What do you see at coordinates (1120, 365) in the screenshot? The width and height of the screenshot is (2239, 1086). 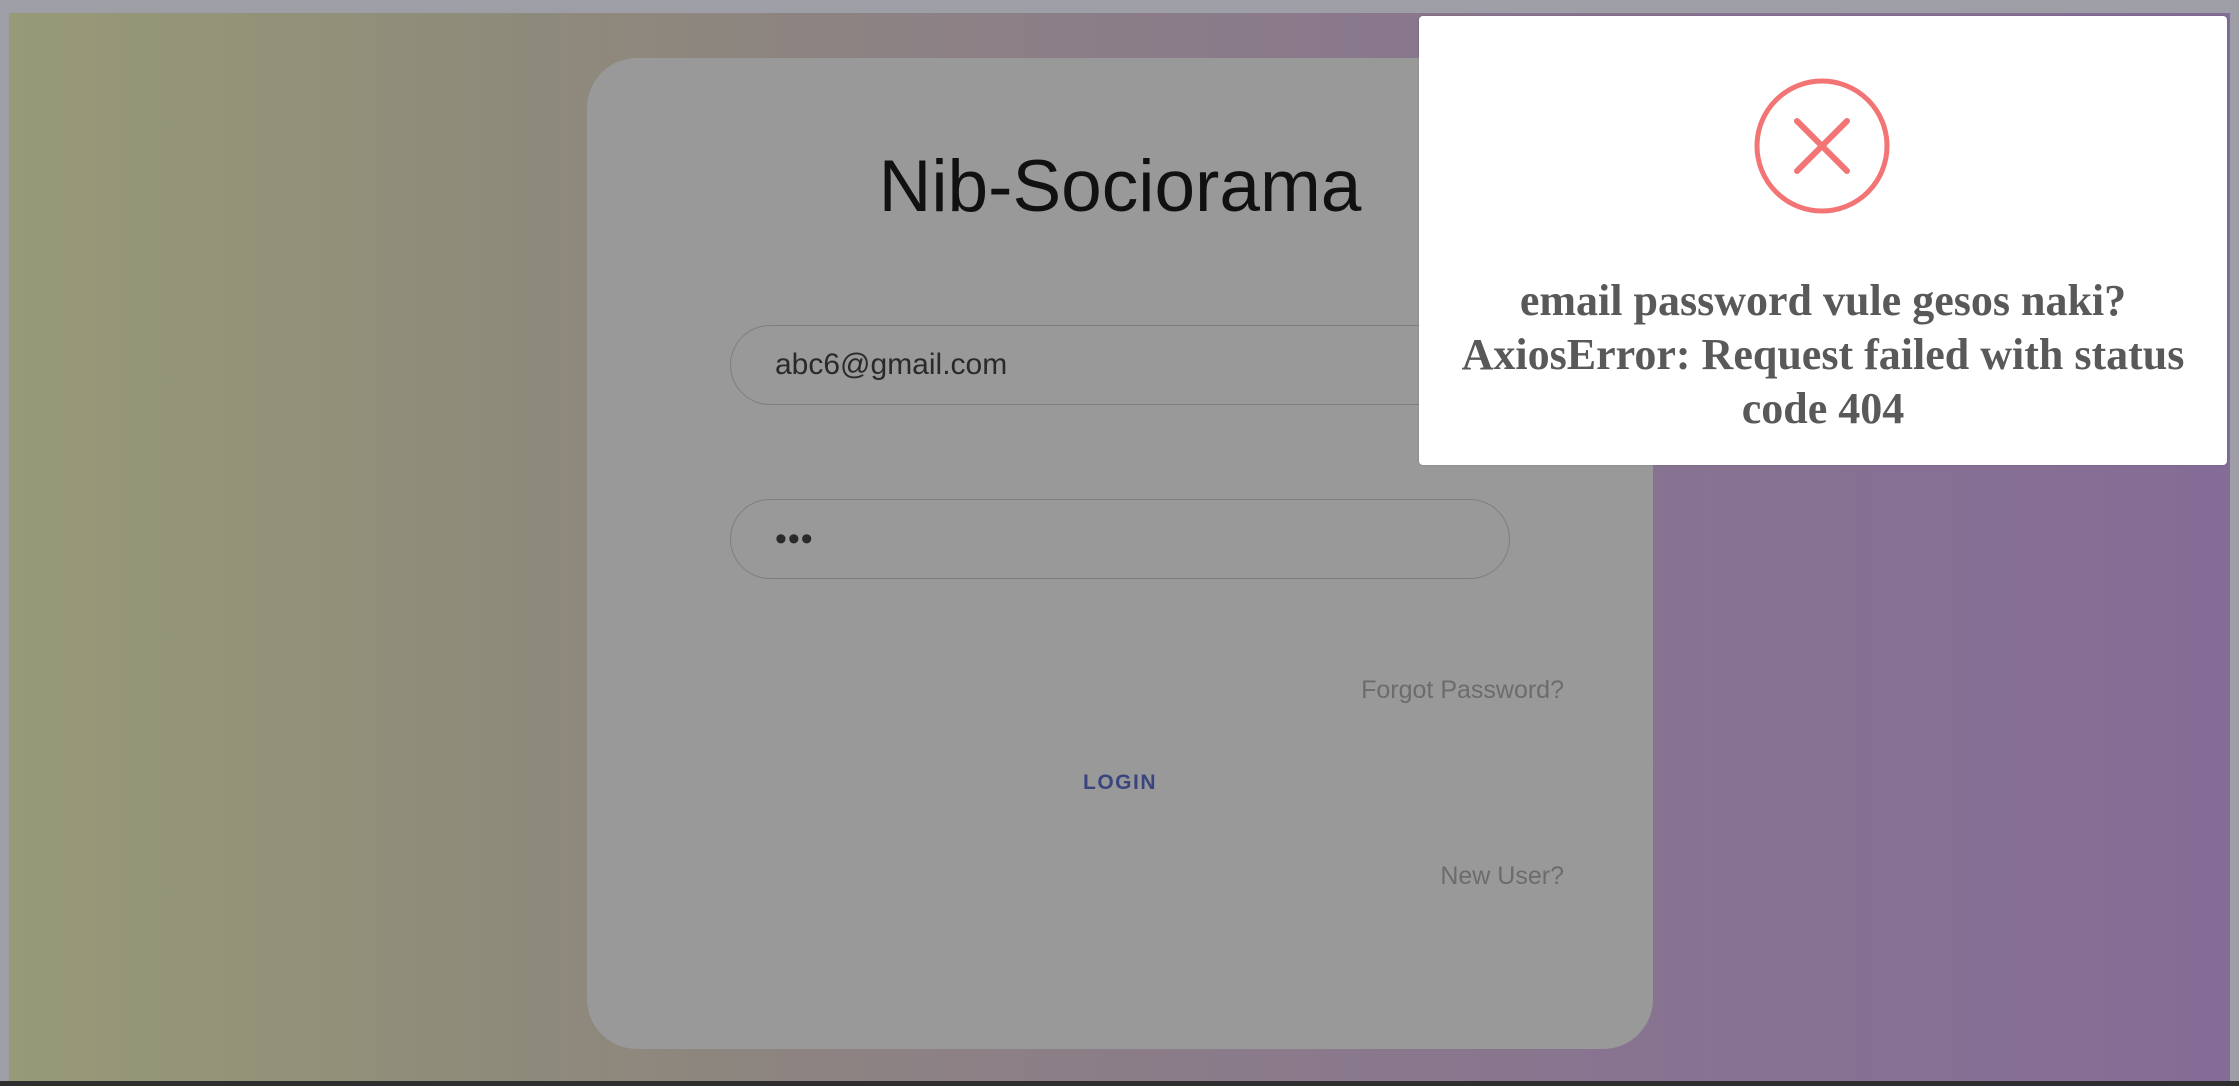 I see `email-input` at bounding box center [1120, 365].